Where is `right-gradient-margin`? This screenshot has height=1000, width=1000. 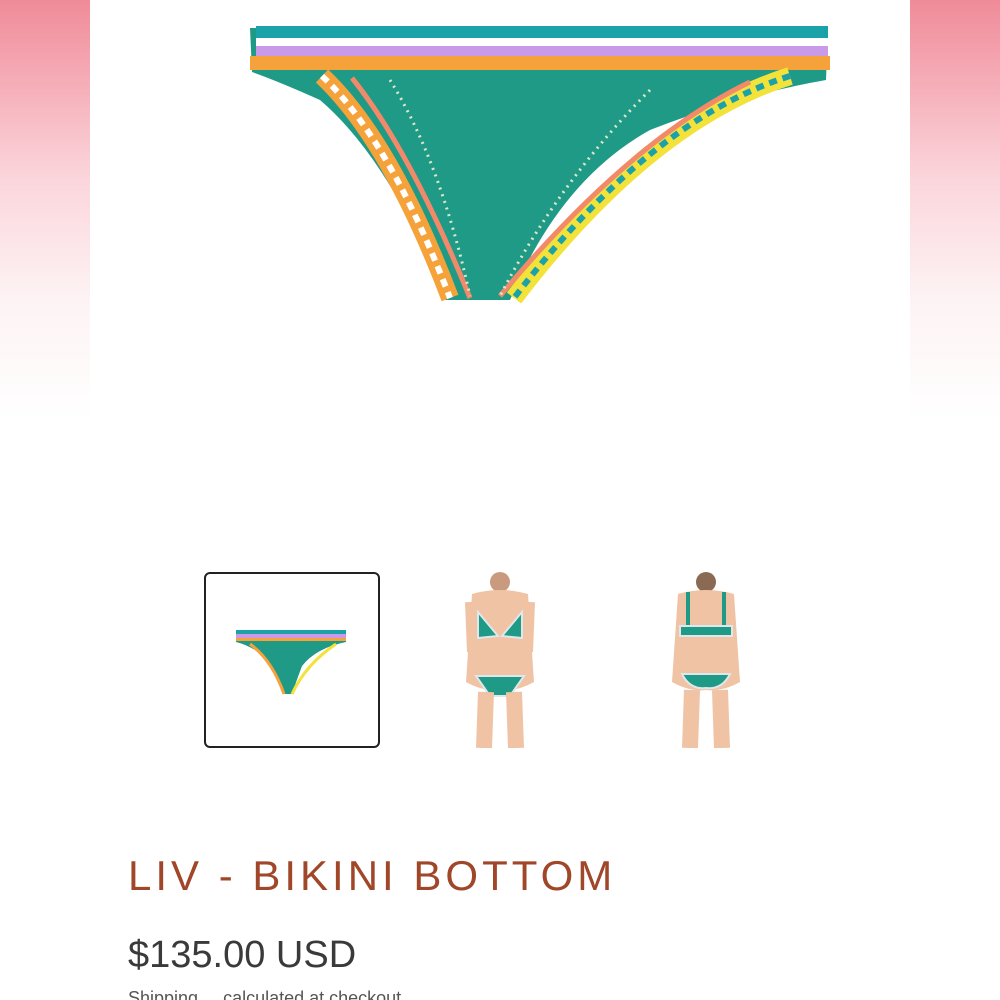
right-gradient-margin is located at coordinates (955, 500).